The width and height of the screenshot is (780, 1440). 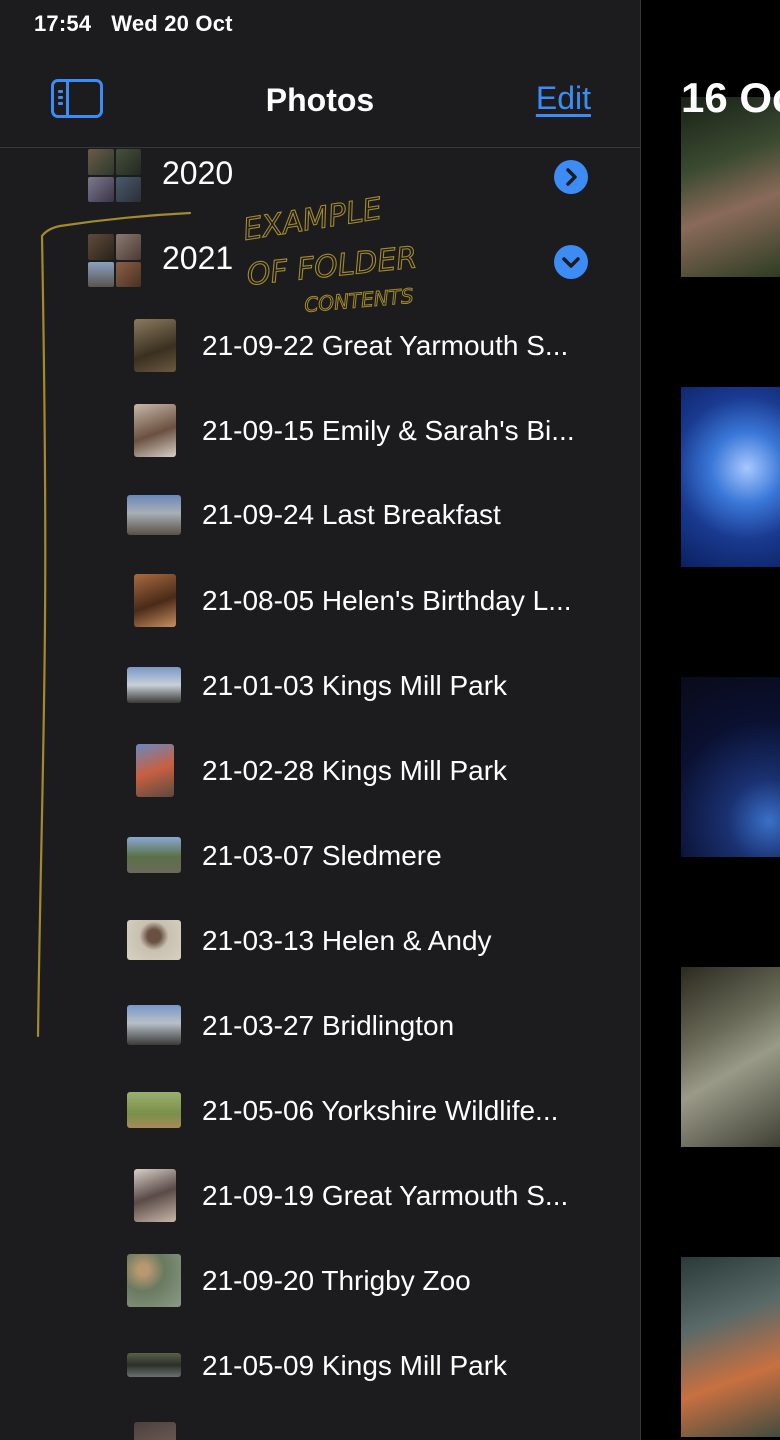 What do you see at coordinates (320, 871) in the screenshot?
I see `album-item: 21-03-07 Sledmere` at bounding box center [320, 871].